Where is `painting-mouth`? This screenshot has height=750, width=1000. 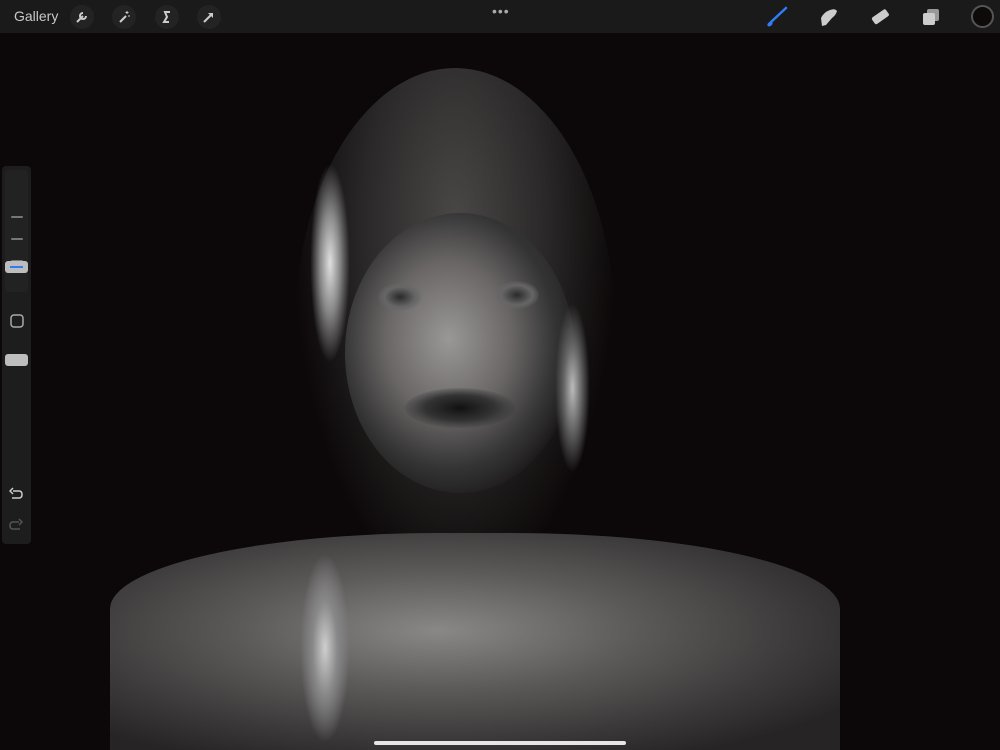 painting-mouth is located at coordinates (460, 408).